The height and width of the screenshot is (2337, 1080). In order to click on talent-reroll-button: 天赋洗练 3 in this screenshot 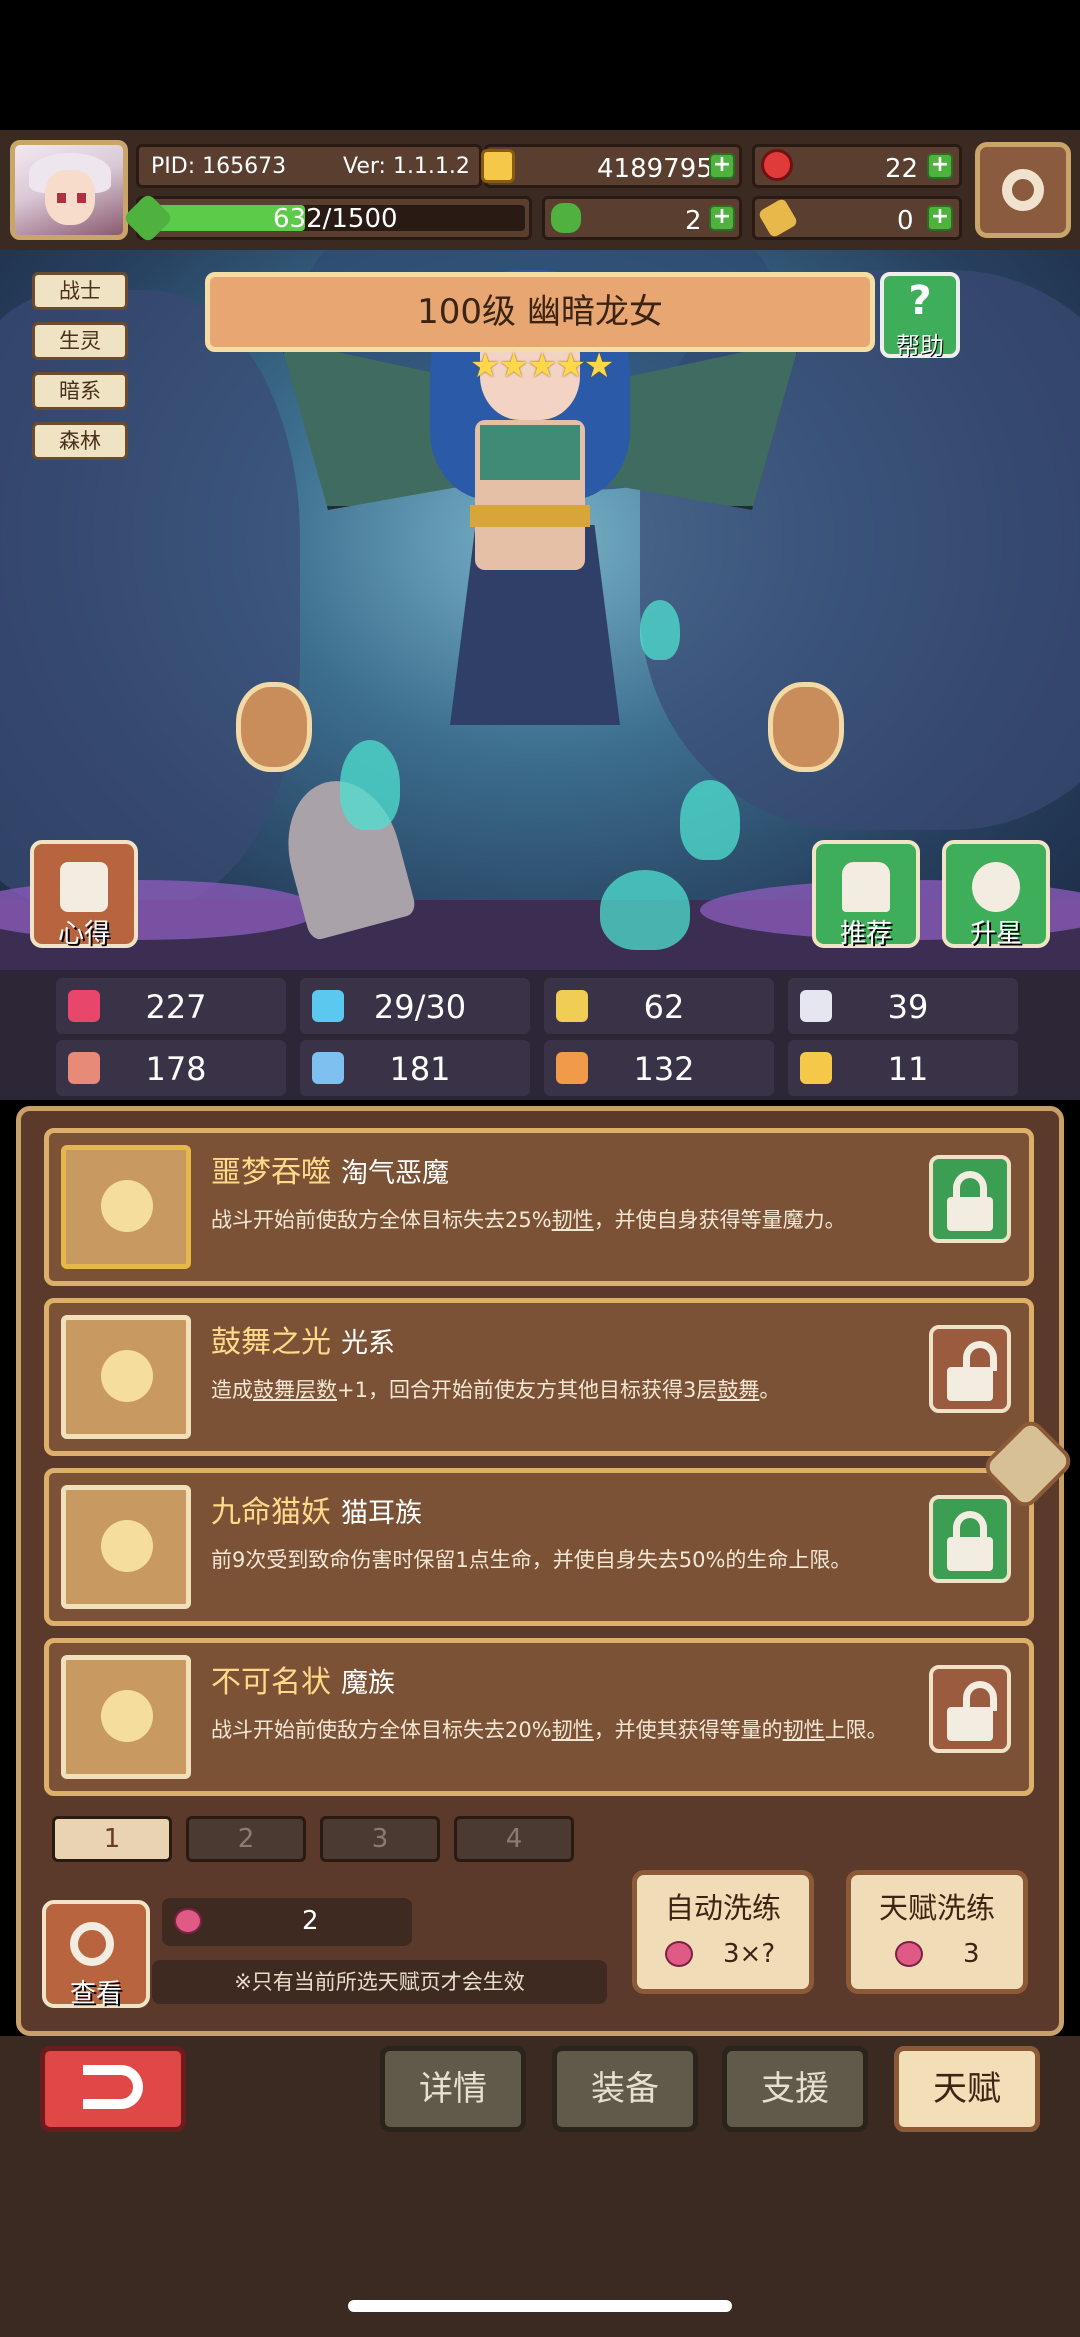, I will do `click(937, 1932)`.